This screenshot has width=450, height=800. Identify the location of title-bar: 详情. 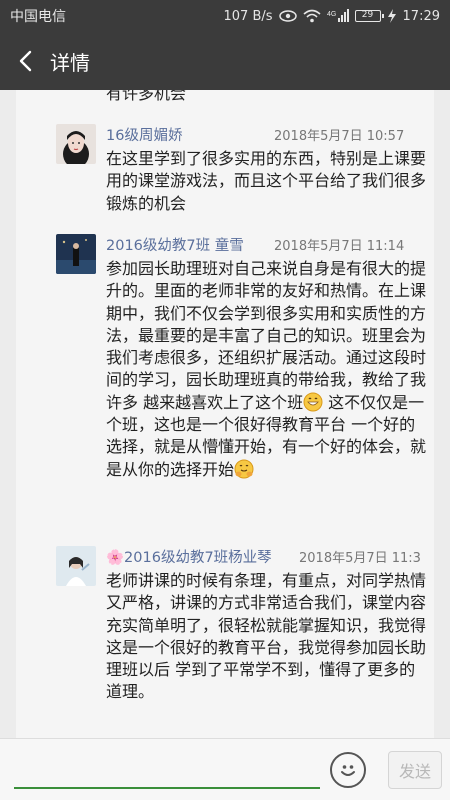
(225, 61).